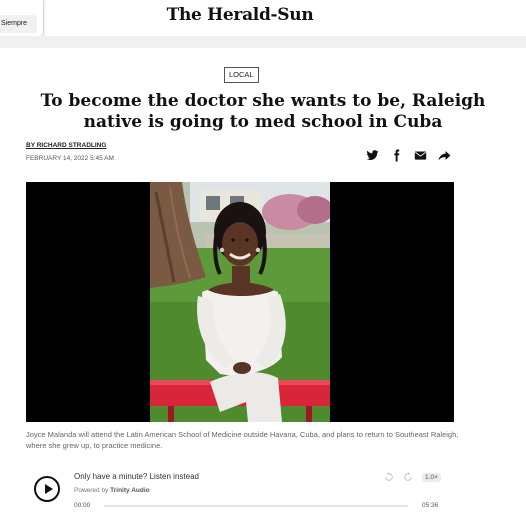 This screenshot has height=518, width=526. I want to click on time-total: 05:36, so click(430, 505).